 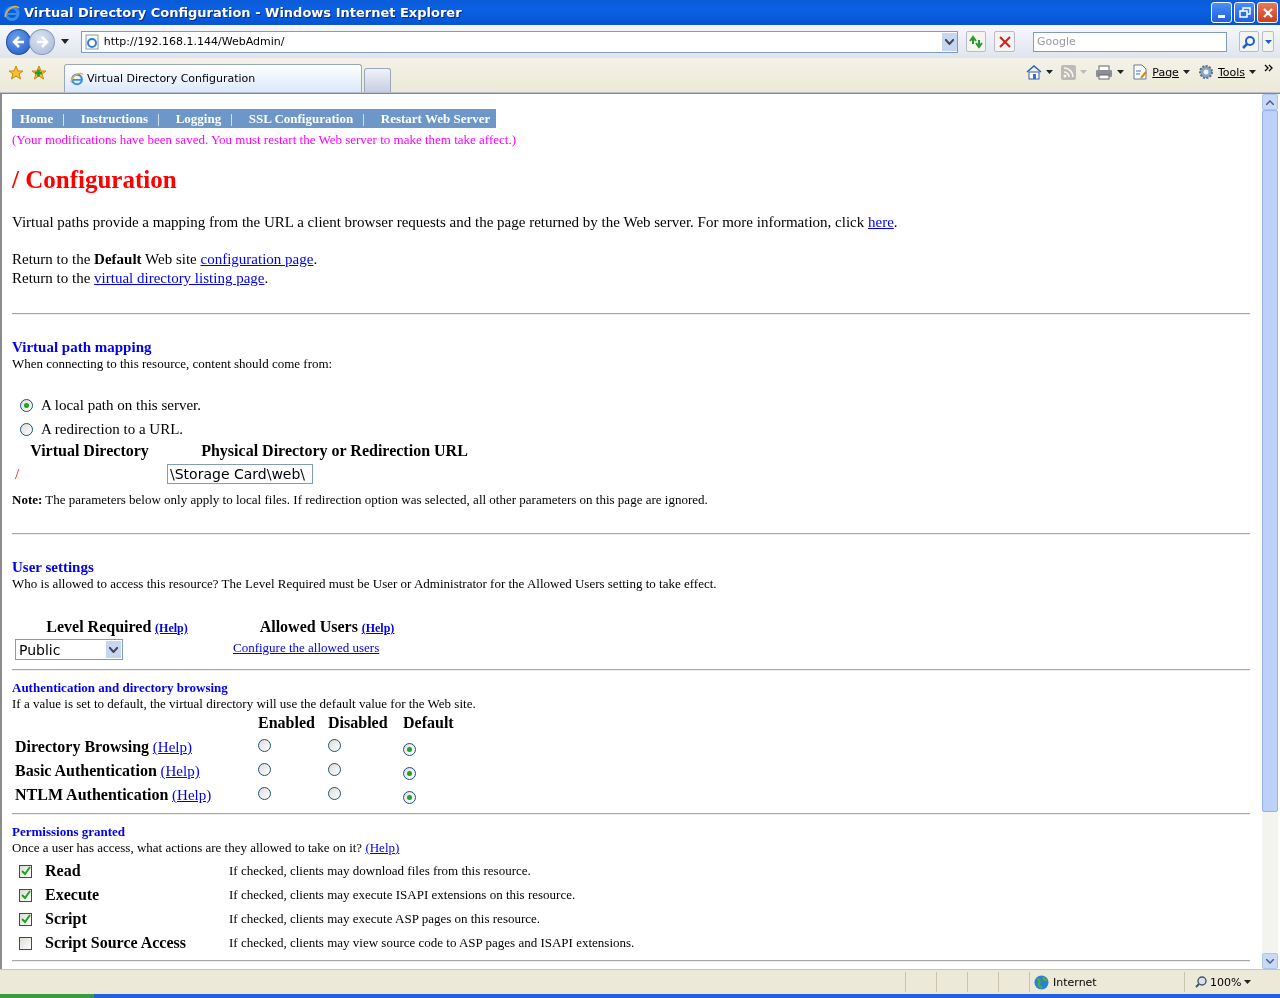 I want to click on search-button, so click(x=1249, y=41).